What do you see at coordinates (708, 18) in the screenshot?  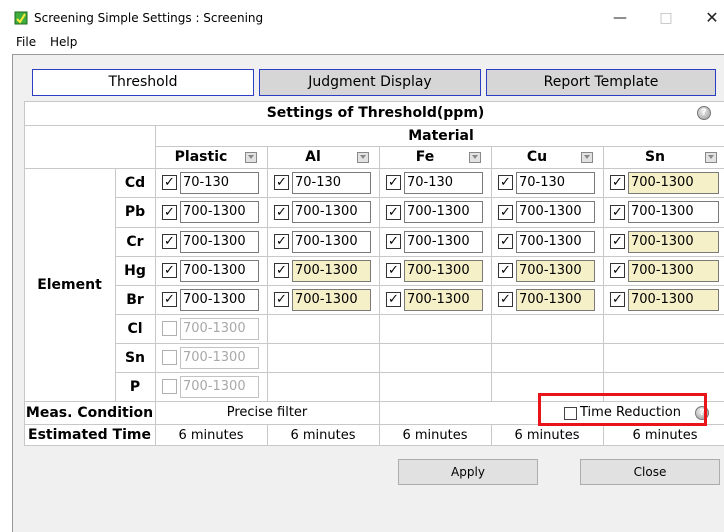 I see `close-window-button: ✕` at bounding box center [708, 18].